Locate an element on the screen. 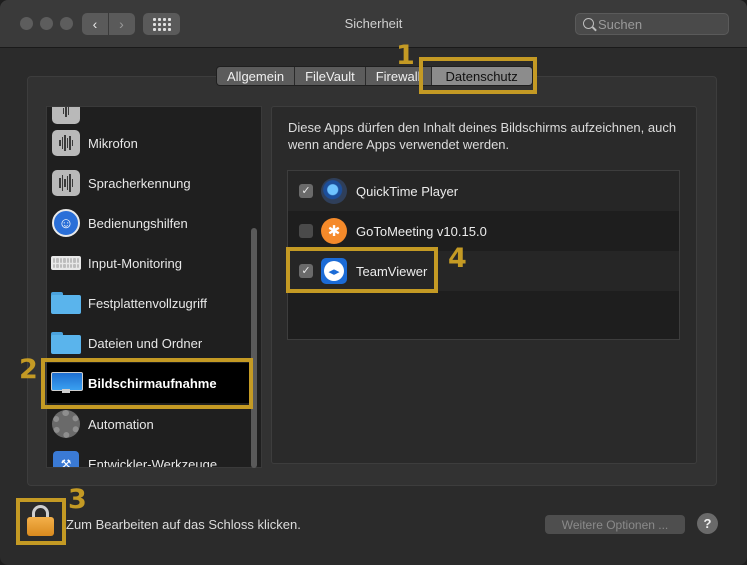  display-icon is located at coordinates (67, 383).